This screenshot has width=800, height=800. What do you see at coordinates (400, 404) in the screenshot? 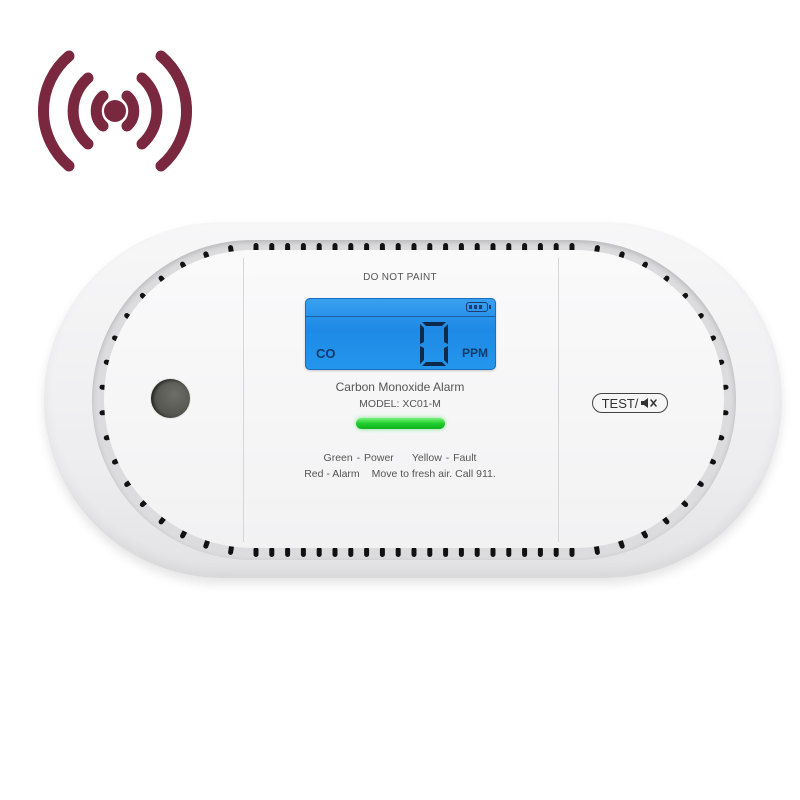
I see `model-label: MODEL: XC01-M` at bounding box center [400, 404].